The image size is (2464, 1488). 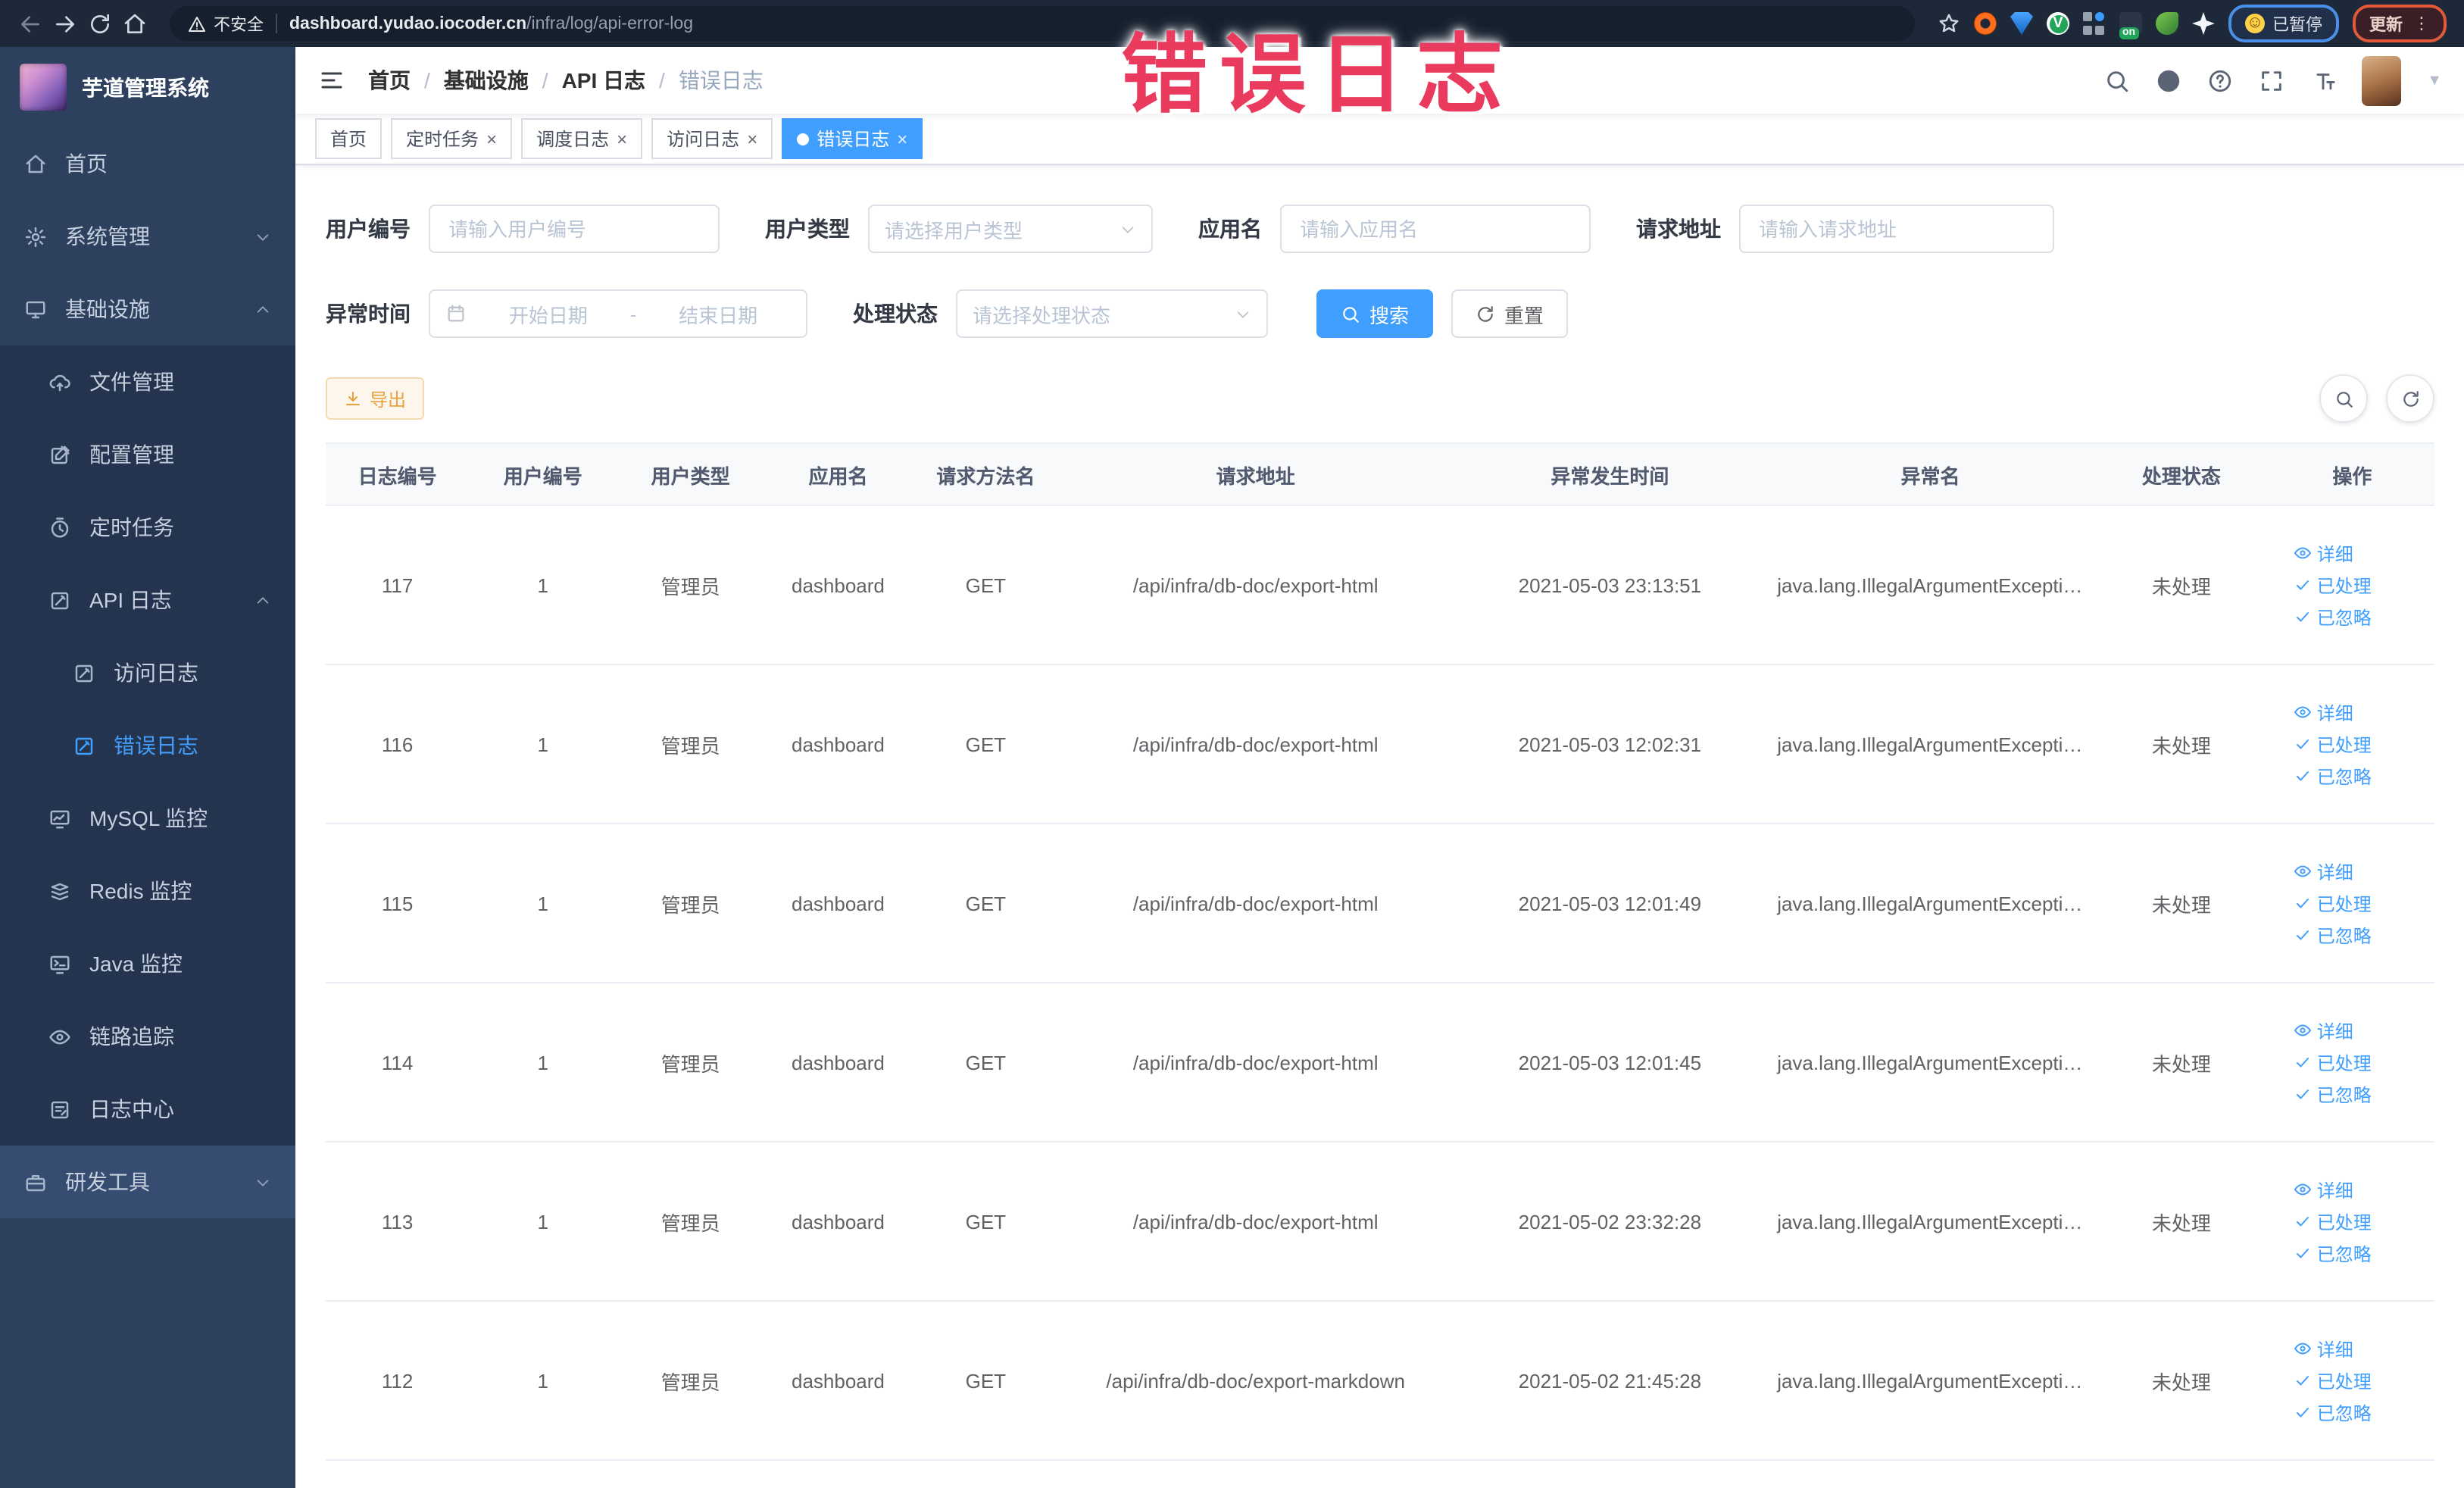 I want to click on browser-home-icon, so click(x=135, y=23).